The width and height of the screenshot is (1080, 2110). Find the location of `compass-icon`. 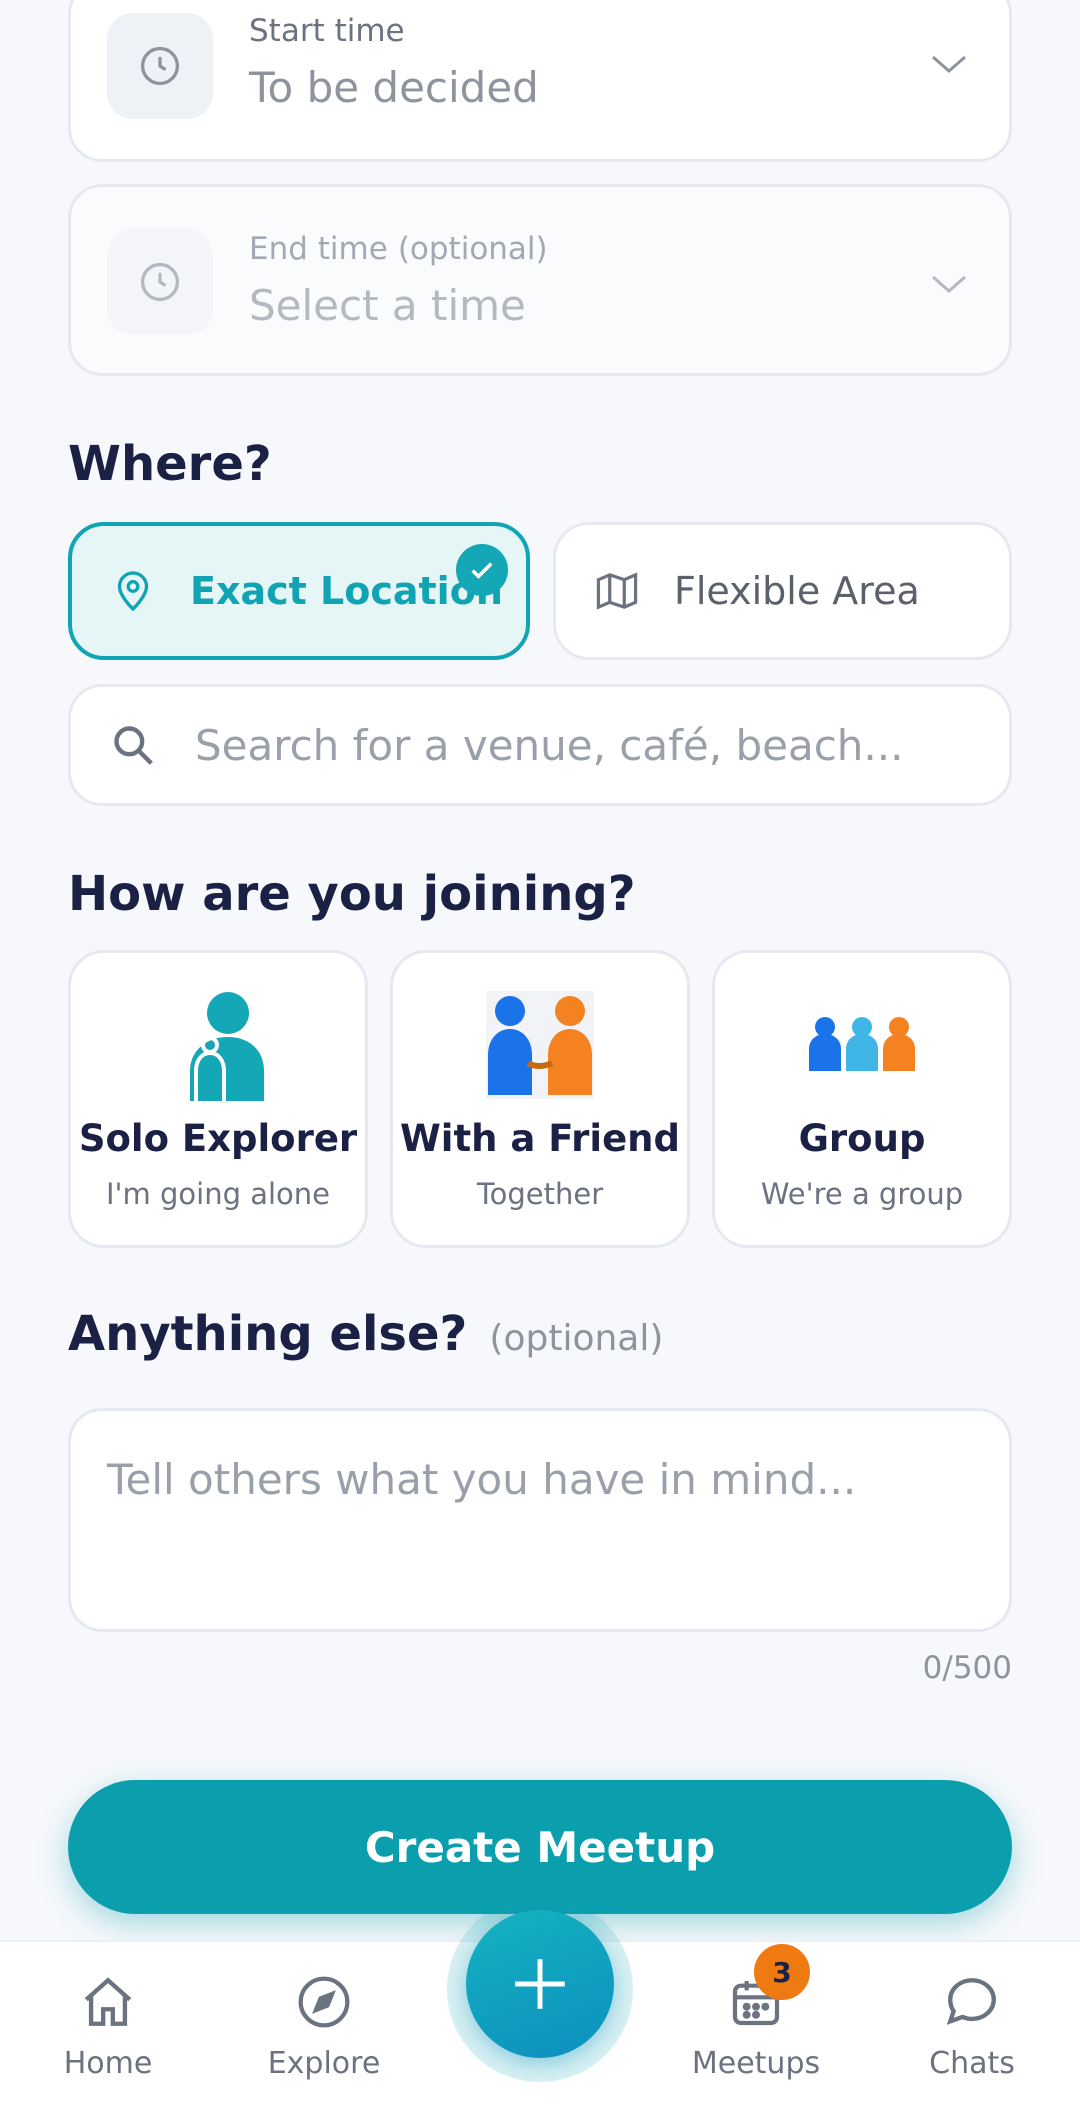

compass-icon is located at coordinates (324, 2002).